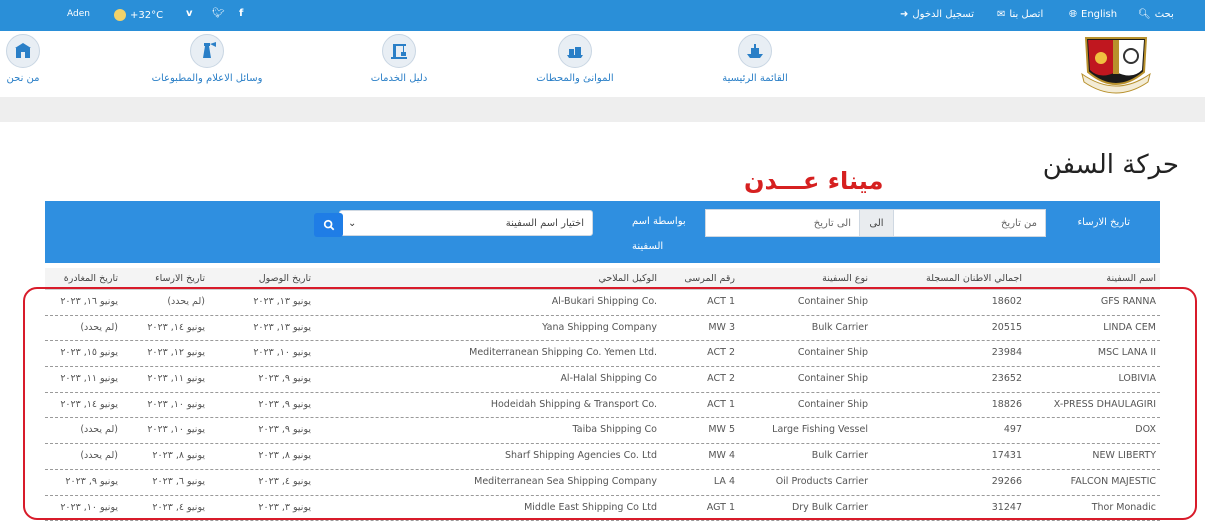 The width and height of the screenshot is (1205, 522). I want to click on arrival-date: يونيو ٨, ٢٠٢٣, so click(284, 456).